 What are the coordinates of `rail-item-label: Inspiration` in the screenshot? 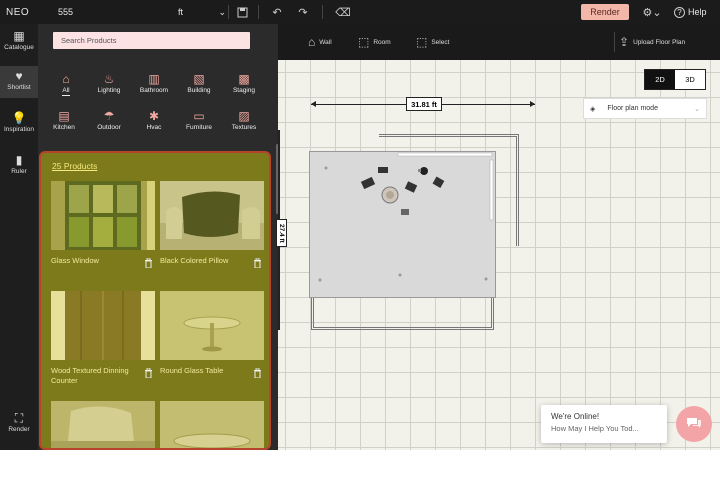 It's located at (19, 129).